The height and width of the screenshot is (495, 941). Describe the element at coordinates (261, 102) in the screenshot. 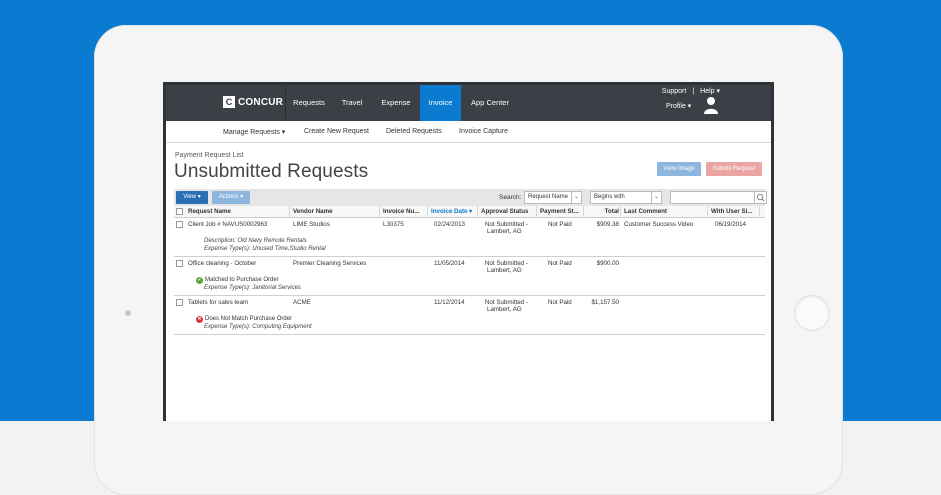

I see `logo-text: CONCUR` at that location.